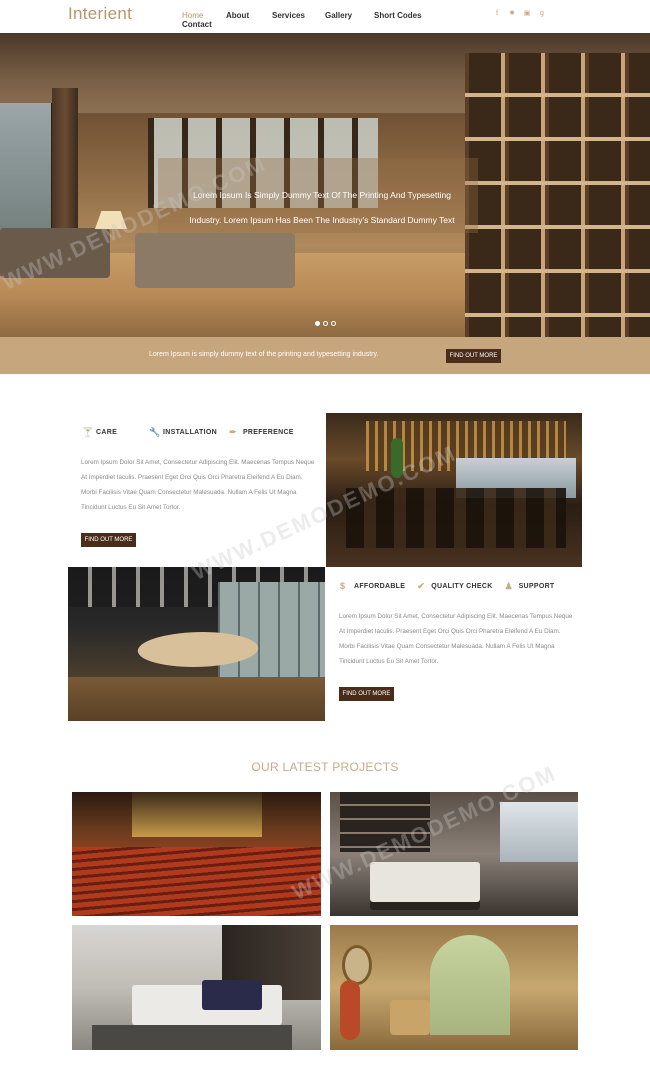 The height and width of the screenshot is (1090, 650). What do you see at coordinates (473, 356) in the screenshot?
I see `banner-find-out-more-button: FIND OUT MORE` at bounding box center [473, 356].